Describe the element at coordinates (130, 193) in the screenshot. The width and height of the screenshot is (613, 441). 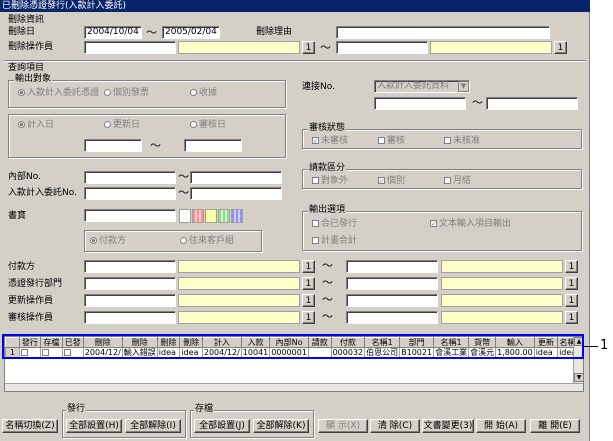
I see `entry-no-from-input` at that location.